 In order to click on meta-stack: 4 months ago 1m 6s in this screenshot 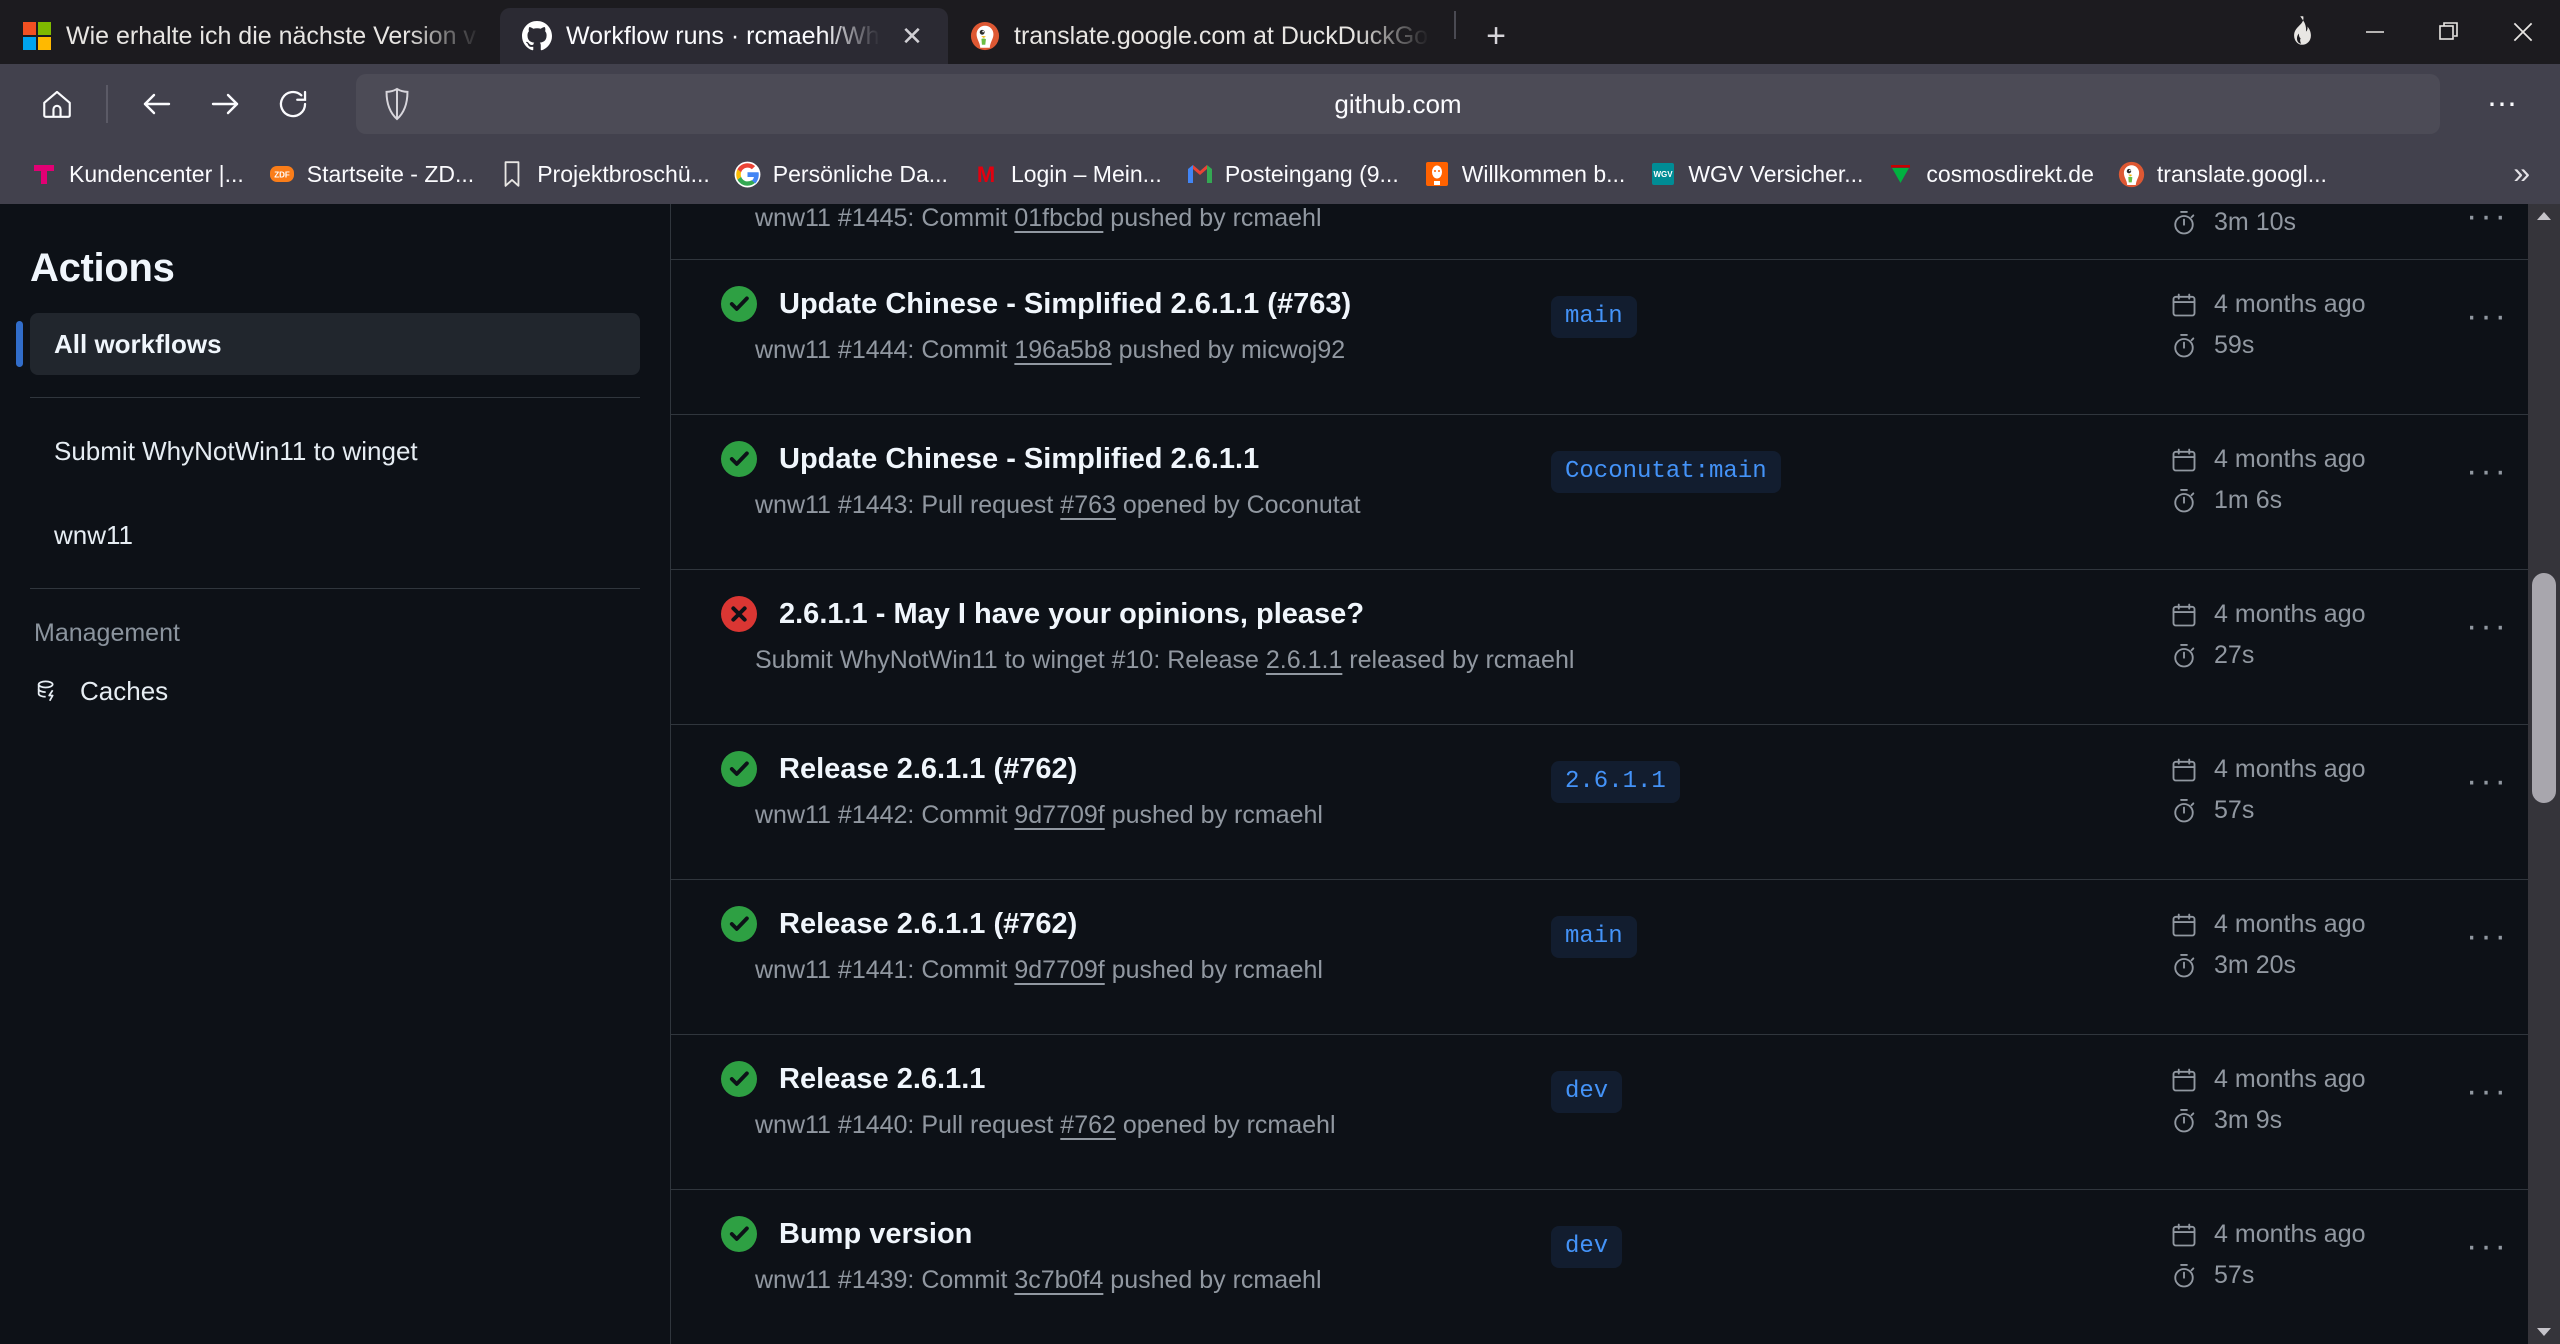, I will do `click(2295, 480)`.